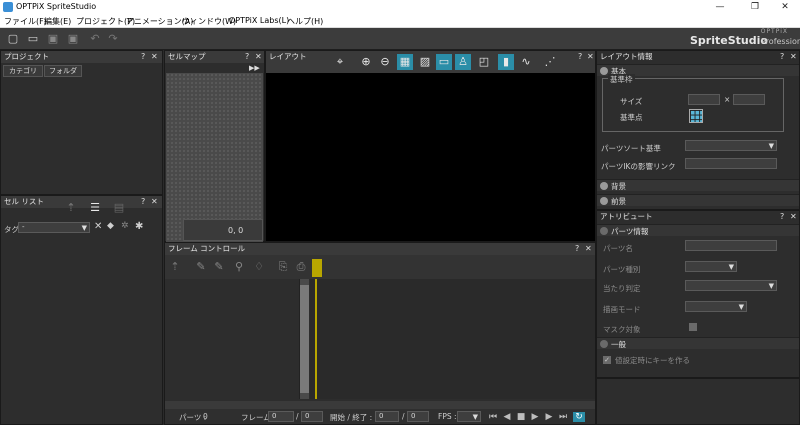  What do you see at coordinates (535, 417) in the screenshot?
I see `play-icon: ▶` at bounding box center [535, 417].